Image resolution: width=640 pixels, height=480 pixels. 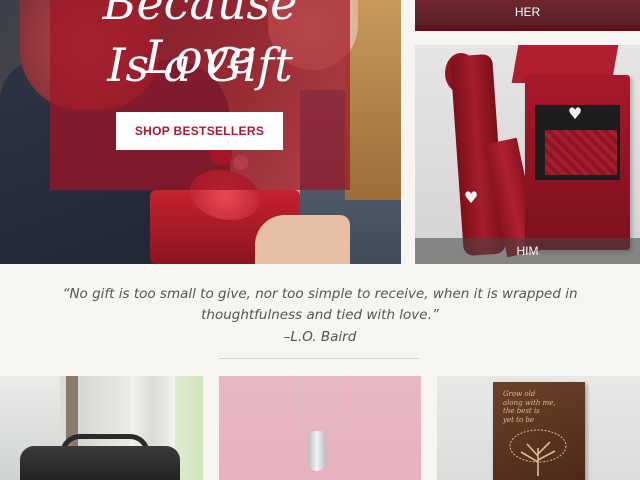 I want to click on quote-author: –L.O. Baird, so click(x=320, y=337).